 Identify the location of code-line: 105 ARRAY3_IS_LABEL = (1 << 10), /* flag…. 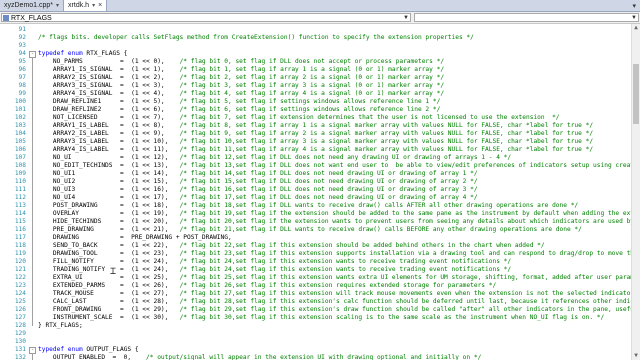
(316, 142).